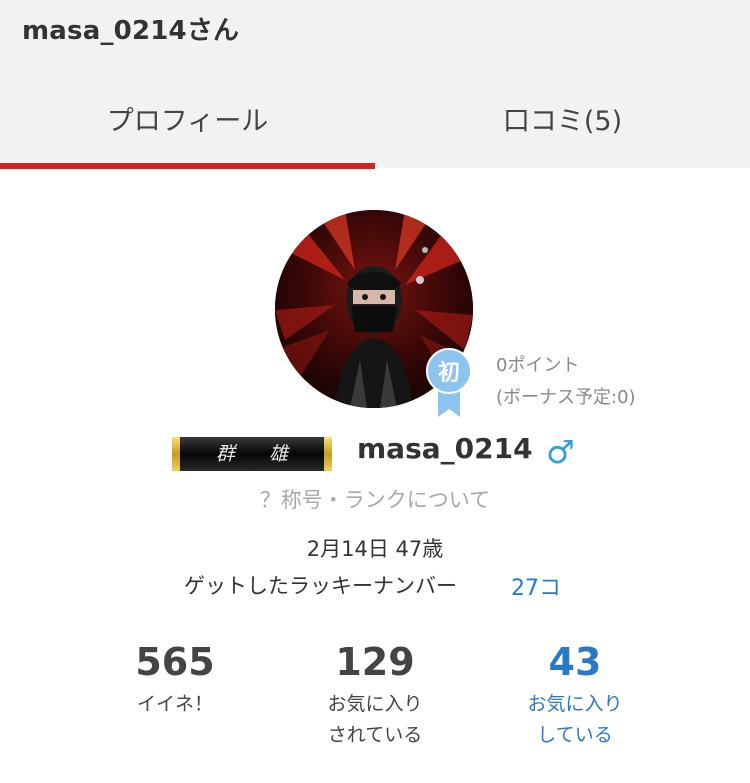 This screenshot has width=750, height=783. What do you see at coordinates (566, 397) in the screenshot?
I see `points-bonus: (ボーナス予定:0)` at bounding box center [566, 397].